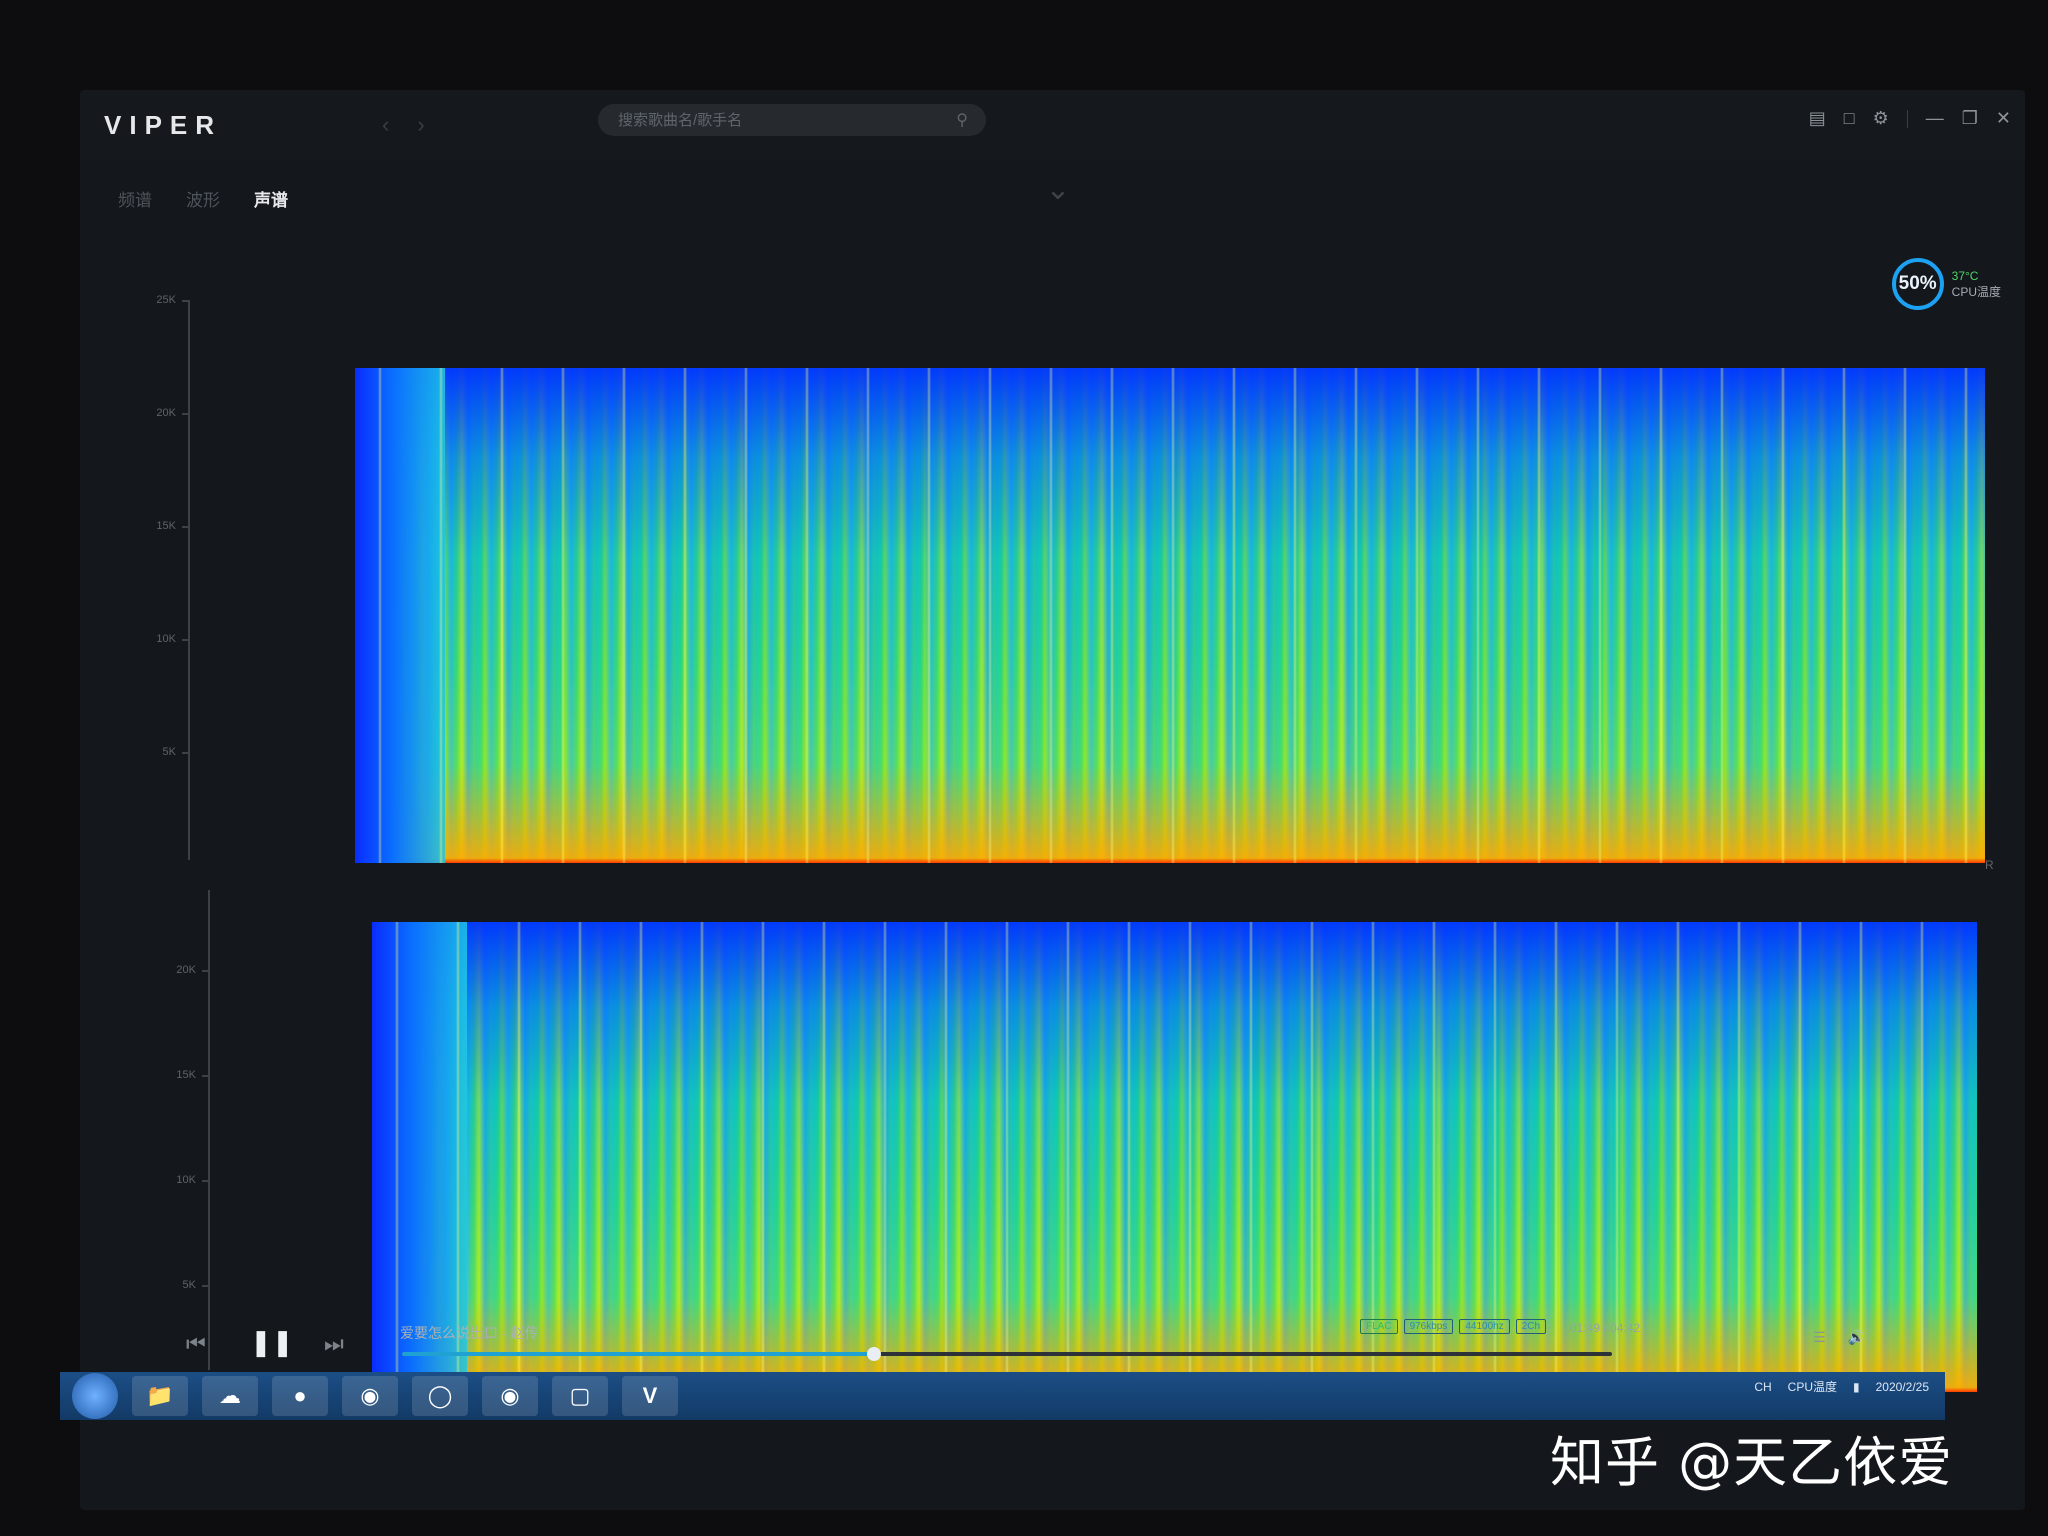 This screenshot has width=2048, height=1536. What do you see at coordinates (1484, 1326) in the screenshot?
I see `samplerate-badge: 44100hz` at bounding box center [1484, 1326].